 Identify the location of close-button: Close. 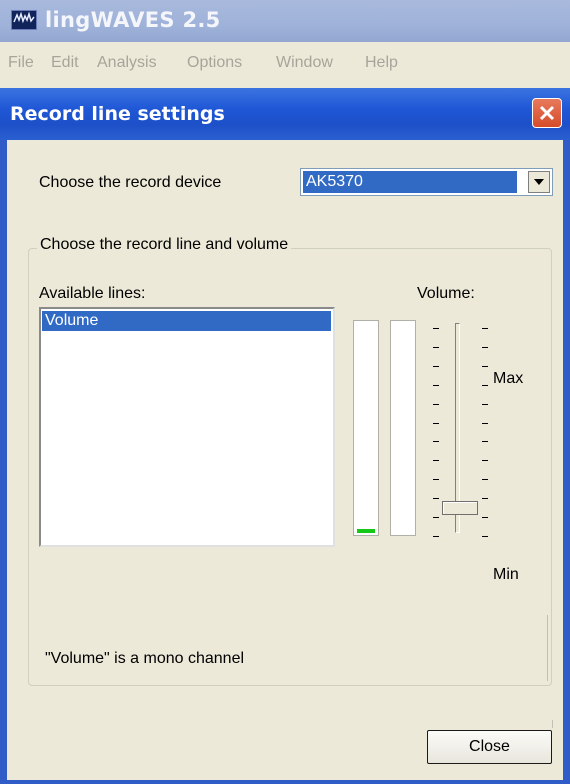
(489, 747).